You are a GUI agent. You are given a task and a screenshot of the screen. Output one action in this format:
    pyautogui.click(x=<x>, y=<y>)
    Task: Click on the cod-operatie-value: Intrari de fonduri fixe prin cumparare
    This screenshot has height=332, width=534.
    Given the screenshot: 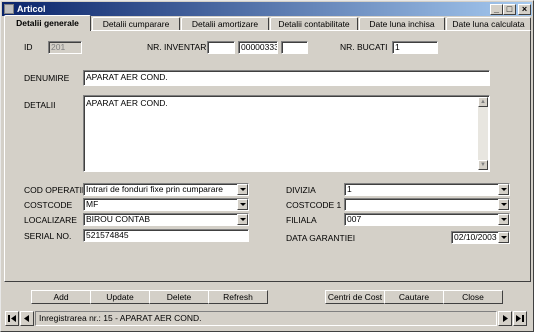 What is the action you would take?
    pyautogui.click(x=155, y=189)
    